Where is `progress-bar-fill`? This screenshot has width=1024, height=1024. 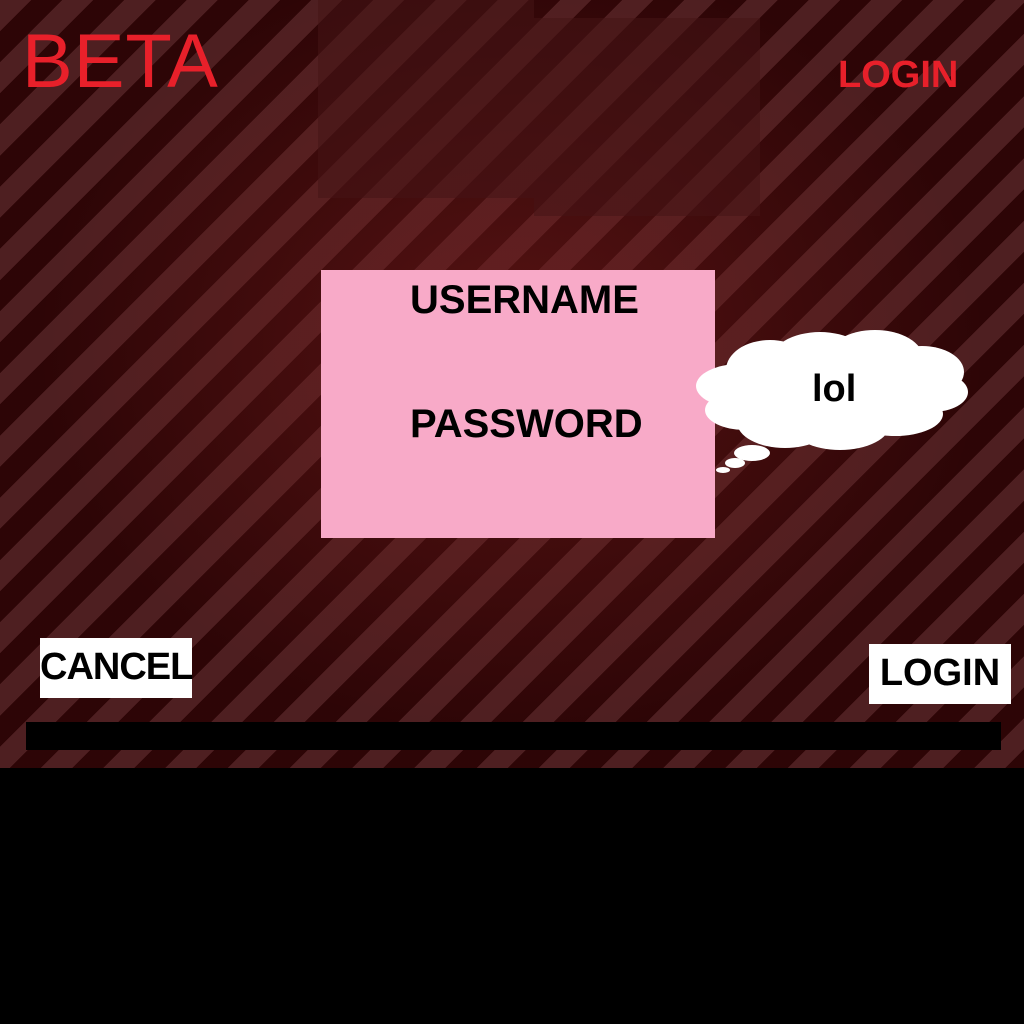 progress-bar-fill is located at coordinates (513, 736).